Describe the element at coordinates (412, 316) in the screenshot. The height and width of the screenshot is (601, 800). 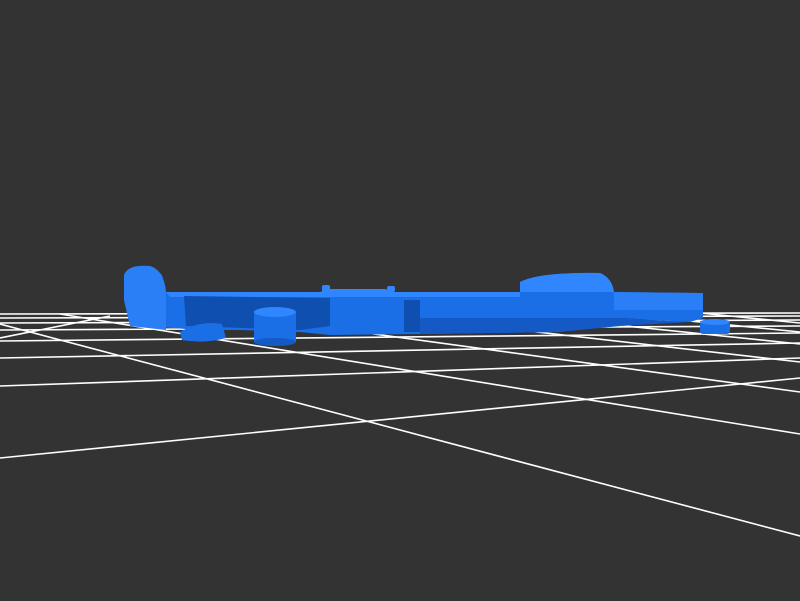
I see `model-slot` at that location.